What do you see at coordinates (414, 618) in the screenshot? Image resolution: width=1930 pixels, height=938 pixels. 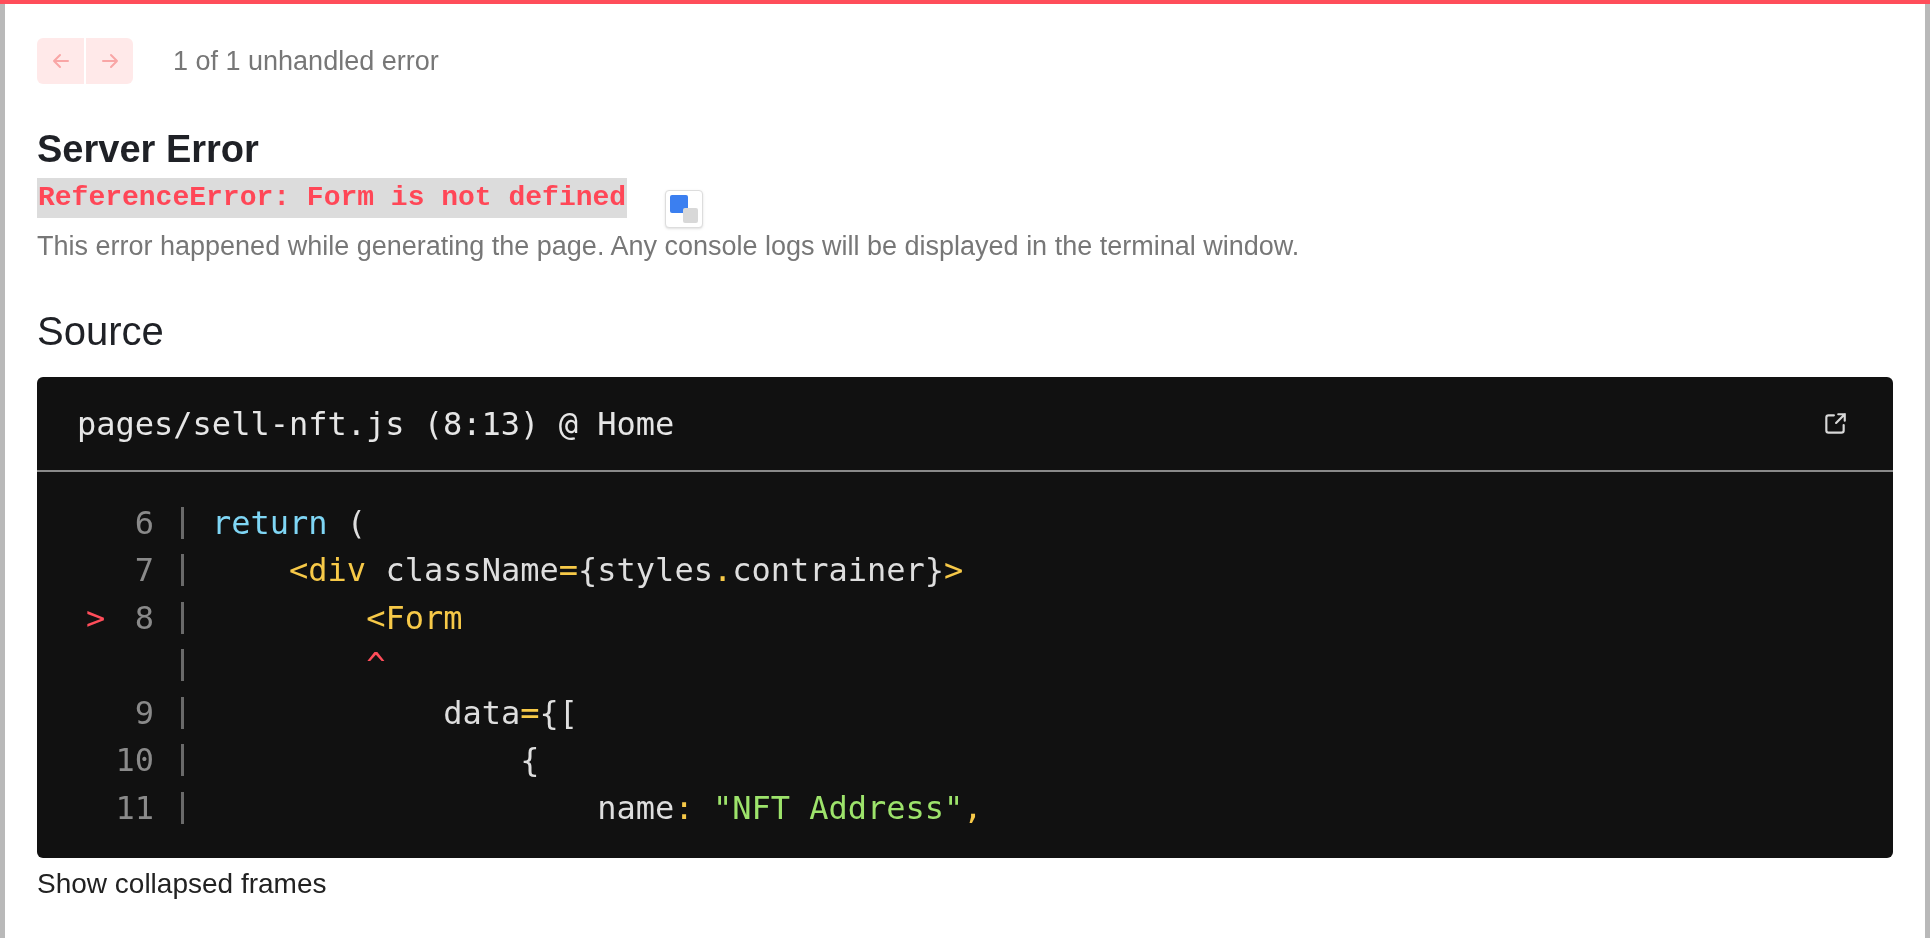 I see `code-line: <Form` at bounding box center [414, 618].